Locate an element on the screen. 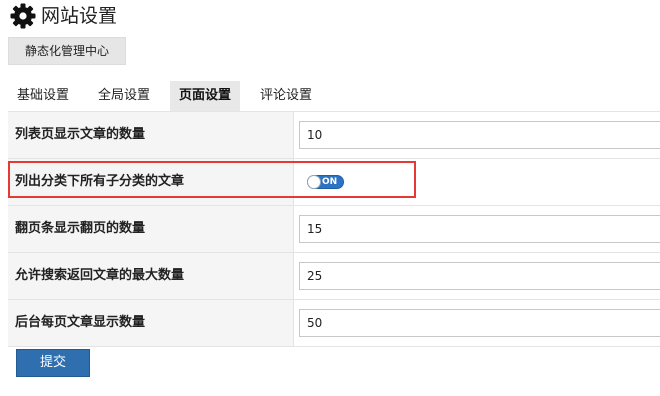  list-count-input is located at coordinates (479, 135).